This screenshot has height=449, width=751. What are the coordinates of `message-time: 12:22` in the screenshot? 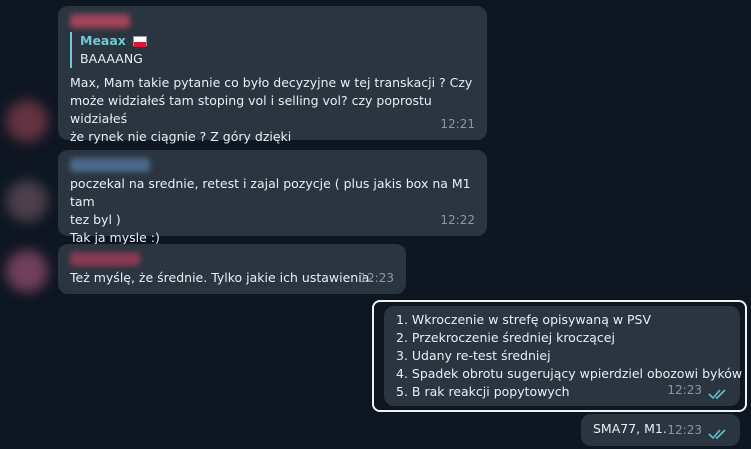 It's located at (457, 220).